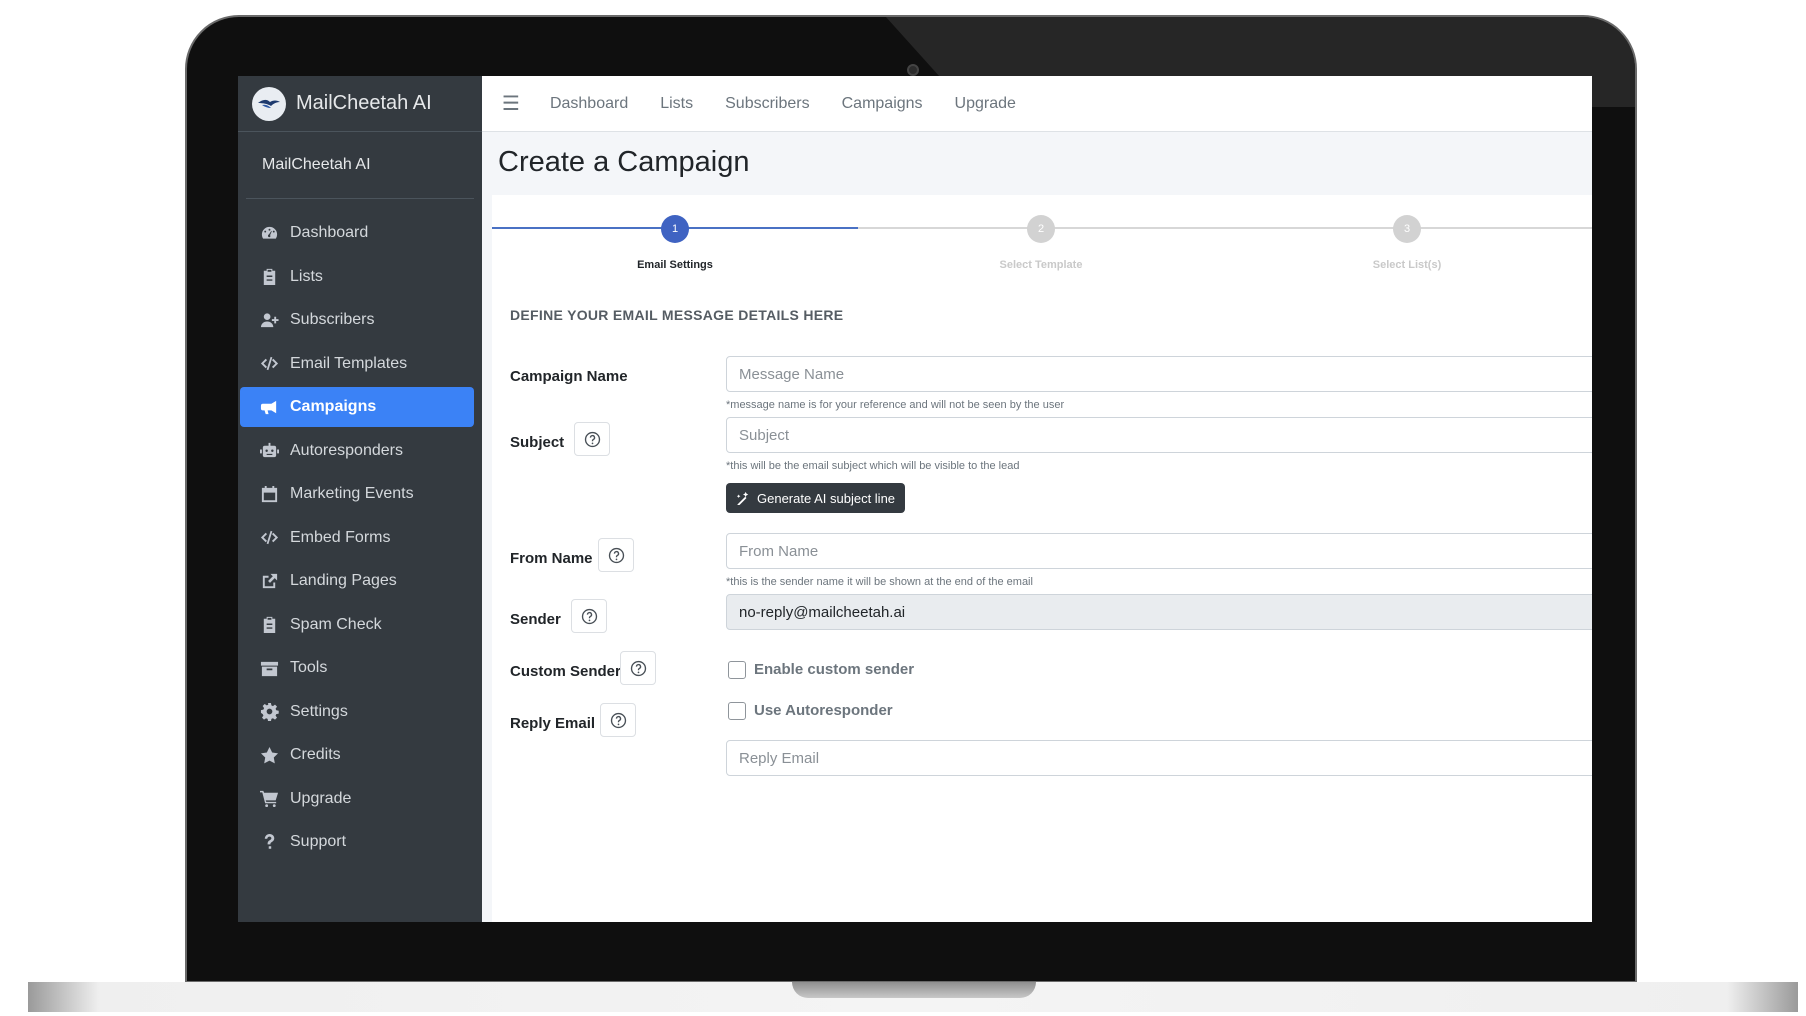 The height and width of the screenshot is (1016, 1806). I want to click on sidebar-item-email-templates: Email Templates, so click(357, 364).